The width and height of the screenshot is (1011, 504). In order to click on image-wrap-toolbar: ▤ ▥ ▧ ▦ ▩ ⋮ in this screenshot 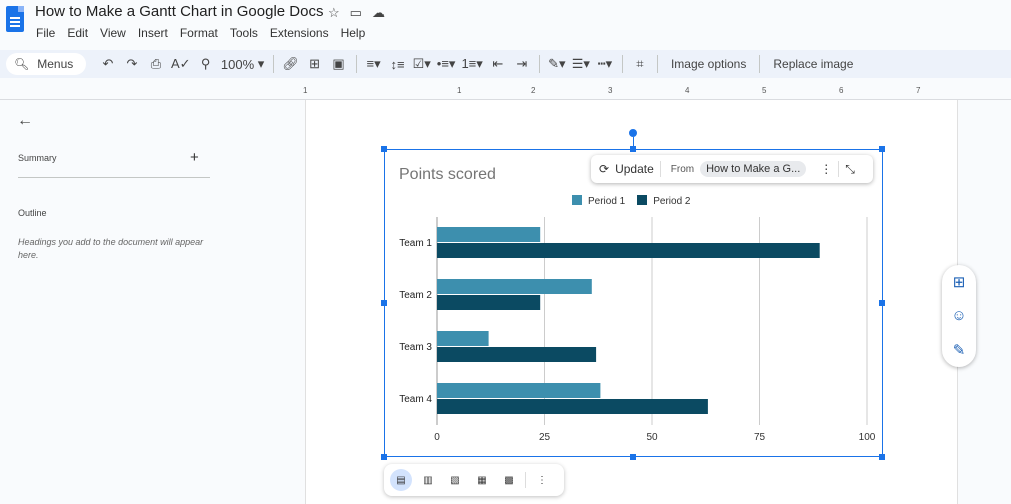, I will do `click(474, 480)`.